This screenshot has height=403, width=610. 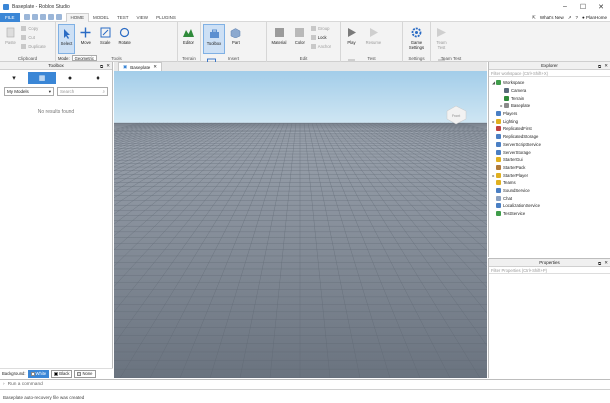 I want to click on search-icon: ⌕, so click(x=103, y=91).